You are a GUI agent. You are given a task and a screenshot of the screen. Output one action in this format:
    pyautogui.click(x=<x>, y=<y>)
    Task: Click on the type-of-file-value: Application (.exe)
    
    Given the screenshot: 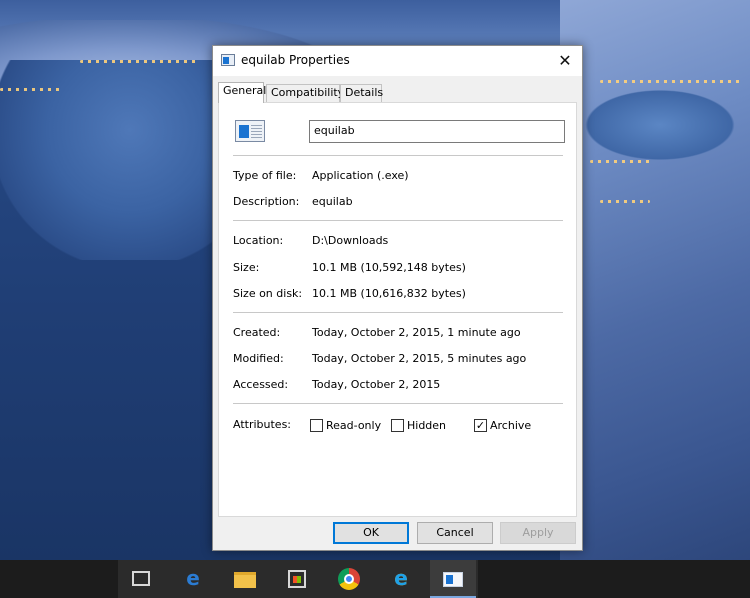 What is the action you would take?
    pyautogui.click(x=360, y=175)
    